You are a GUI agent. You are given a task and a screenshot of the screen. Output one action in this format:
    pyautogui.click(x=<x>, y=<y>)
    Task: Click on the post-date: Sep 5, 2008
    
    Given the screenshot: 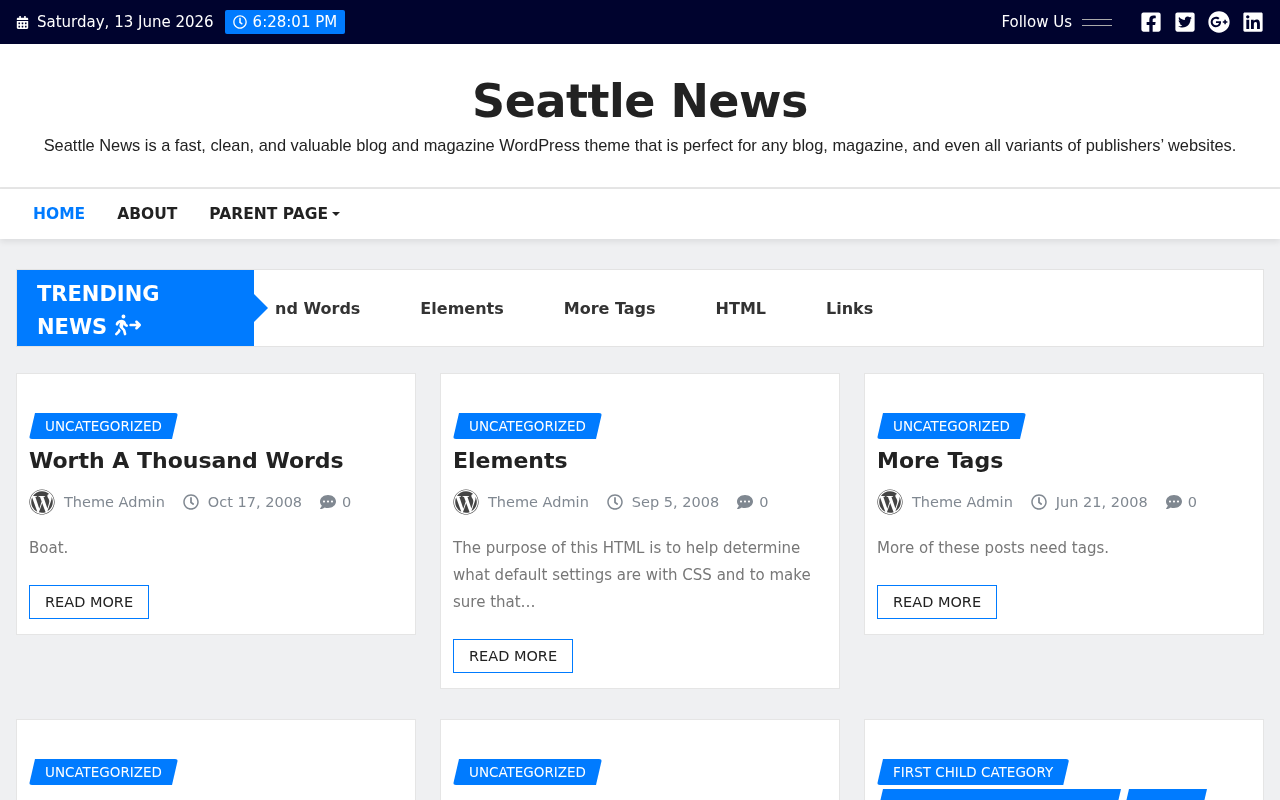 What is the action you would take?
    pyautogui.click(x=675, y=502)
    